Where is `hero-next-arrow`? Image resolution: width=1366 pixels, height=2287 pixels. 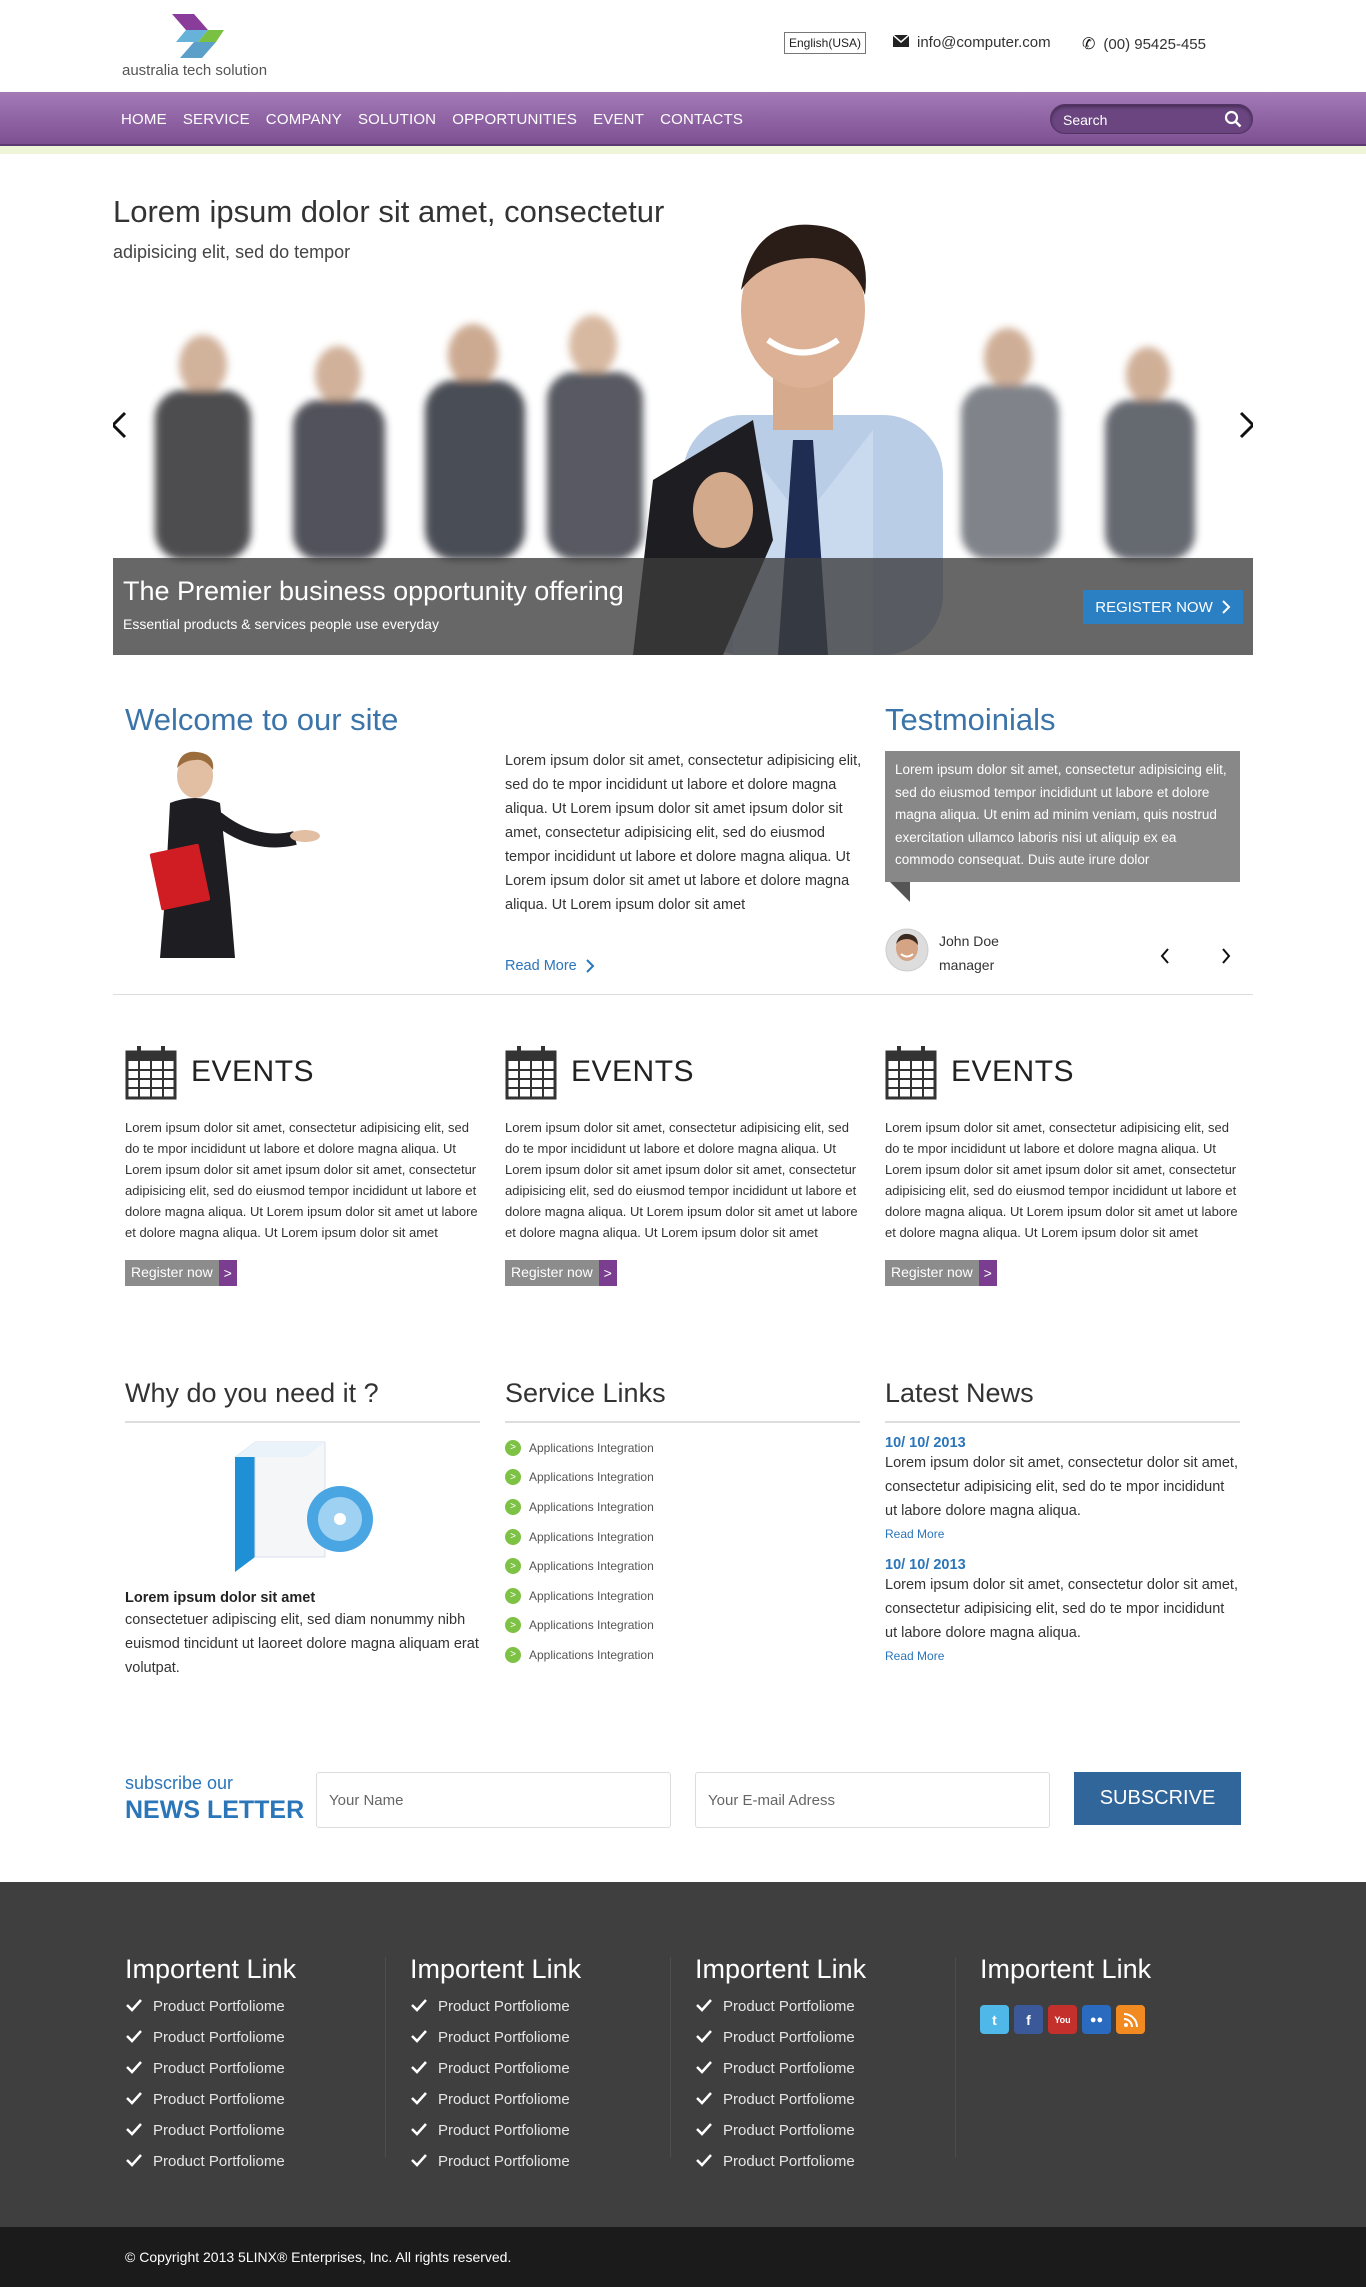
hero-next-arrow is located at coordinates (1244, 428).